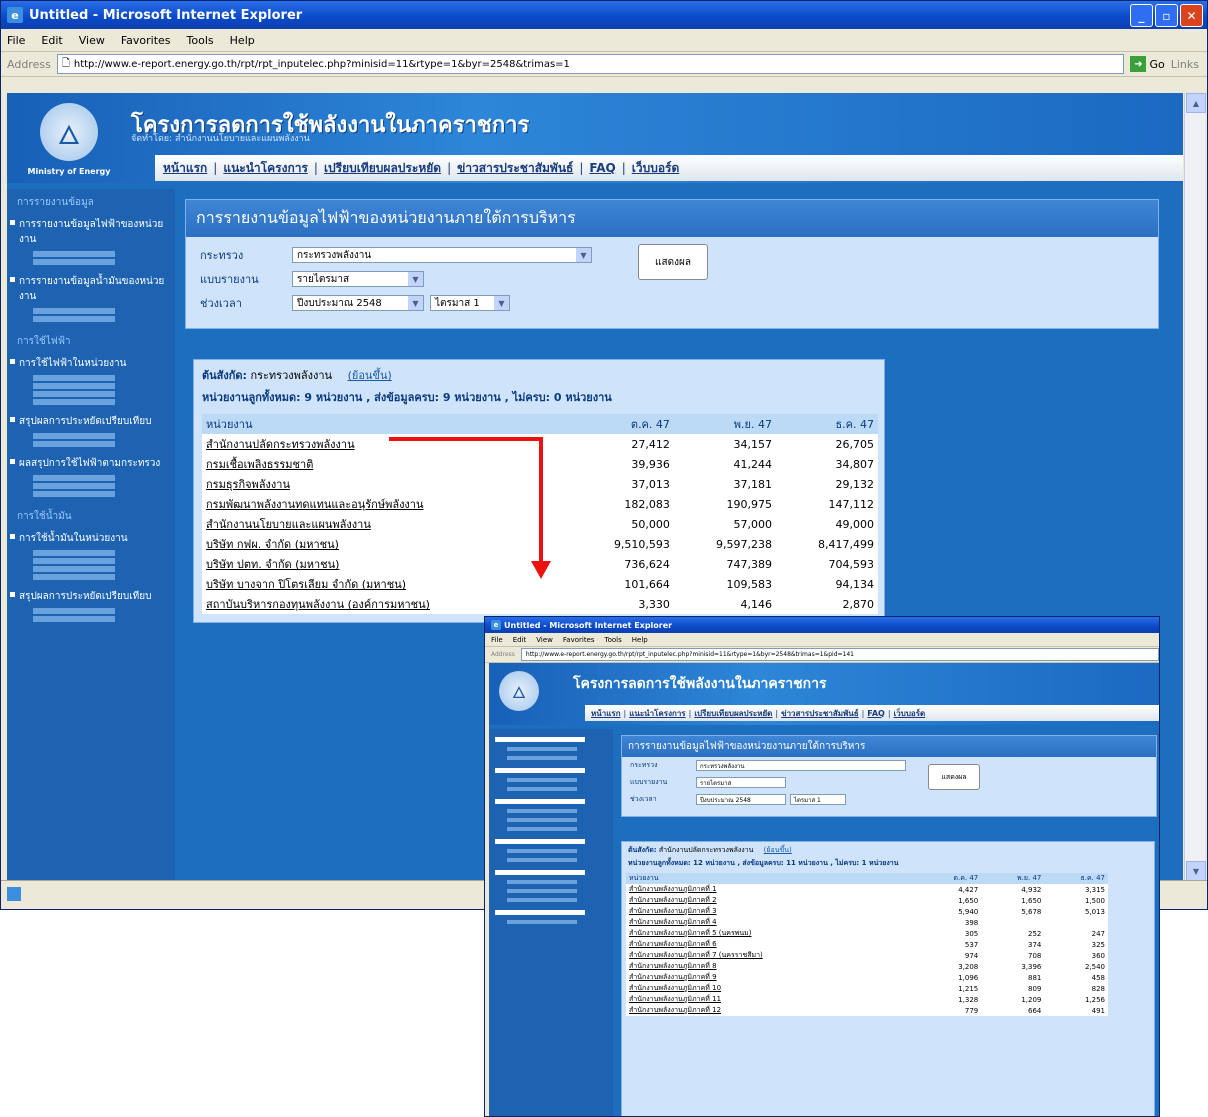 The image size is (1208, 1117). What do you see at coordinates (579, 640) in the screenshot?
I see `inset-menu-favorites: Favorites` at bounding box center [579, 640].